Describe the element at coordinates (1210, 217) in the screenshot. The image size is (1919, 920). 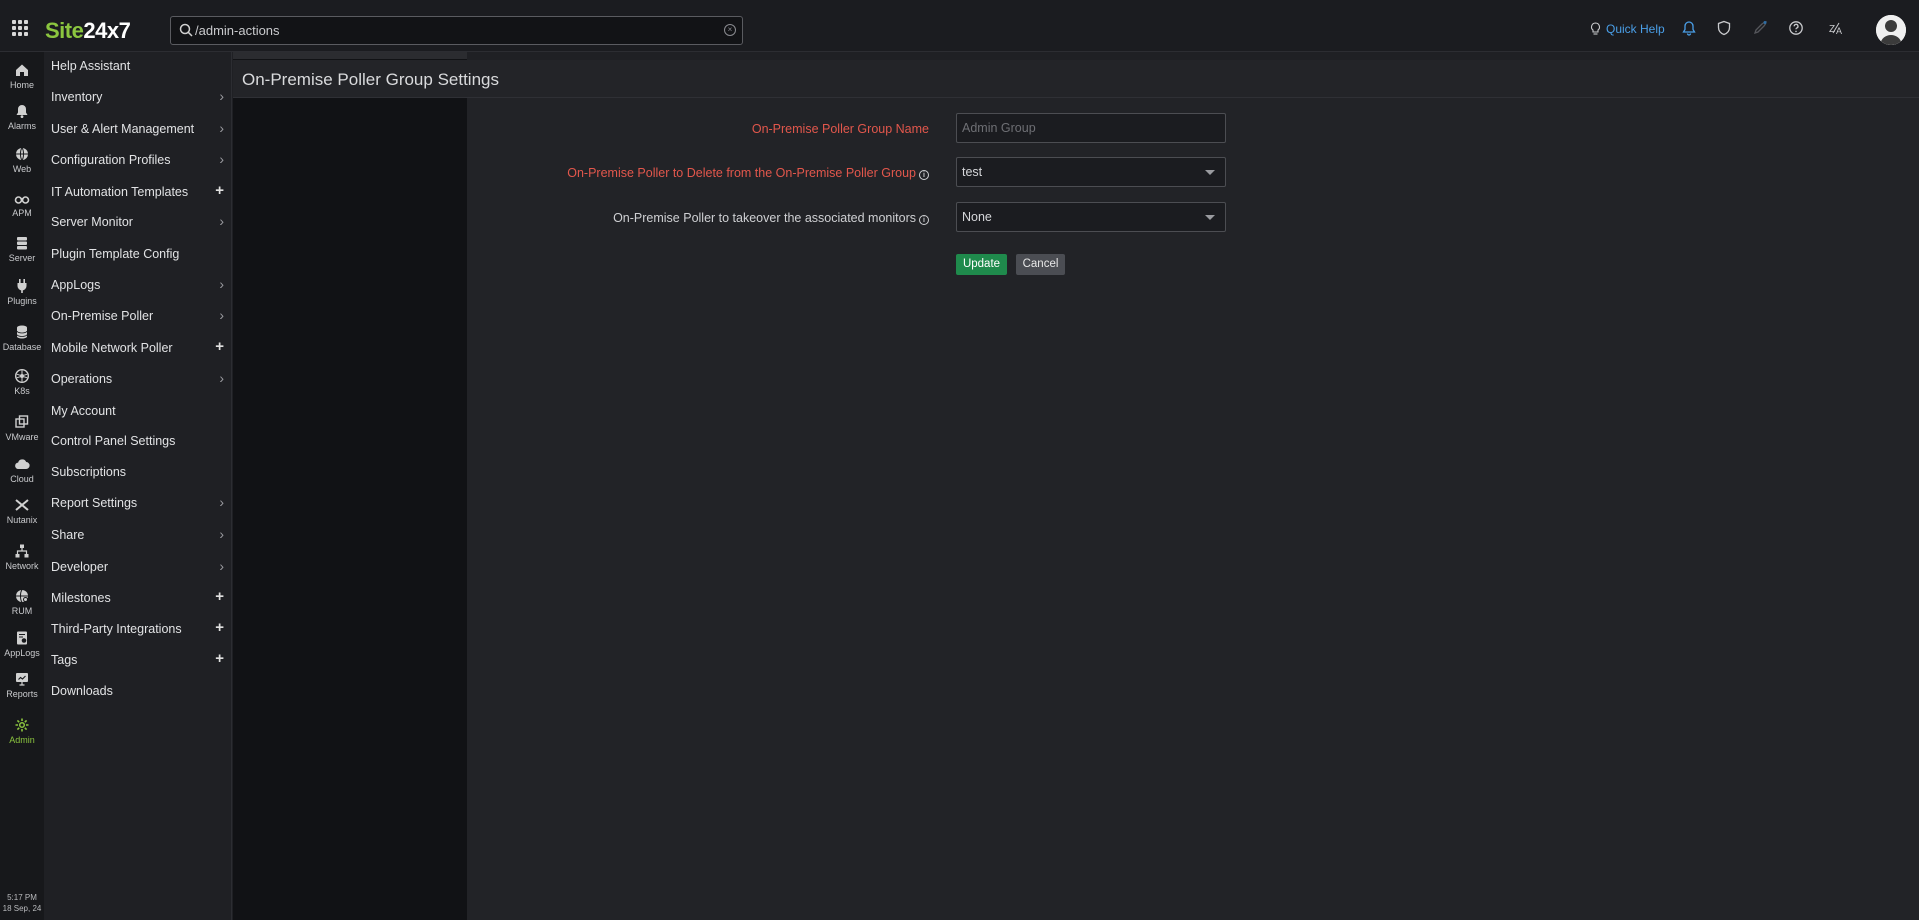
I see `chevron-down-icon` at that location.